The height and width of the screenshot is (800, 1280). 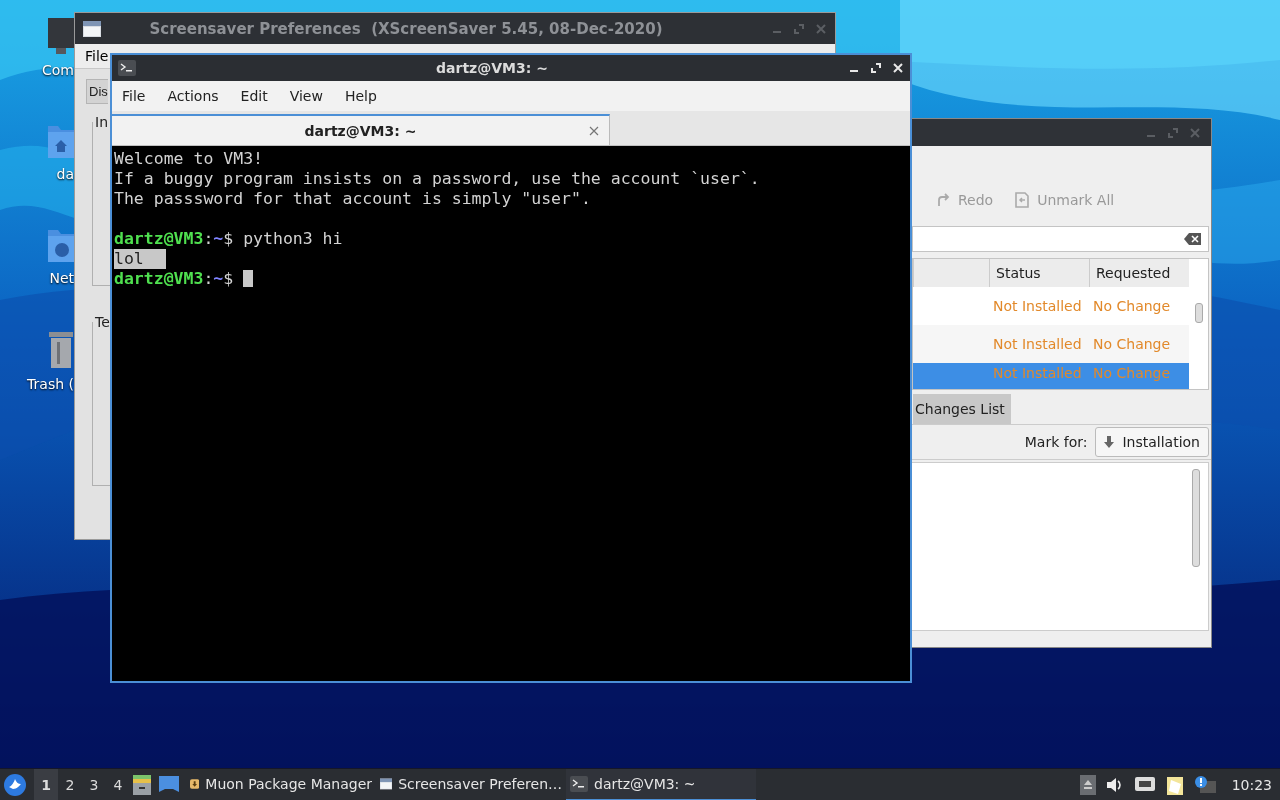 I want to click on workspace-button: 3, so click(x=94, y=784).